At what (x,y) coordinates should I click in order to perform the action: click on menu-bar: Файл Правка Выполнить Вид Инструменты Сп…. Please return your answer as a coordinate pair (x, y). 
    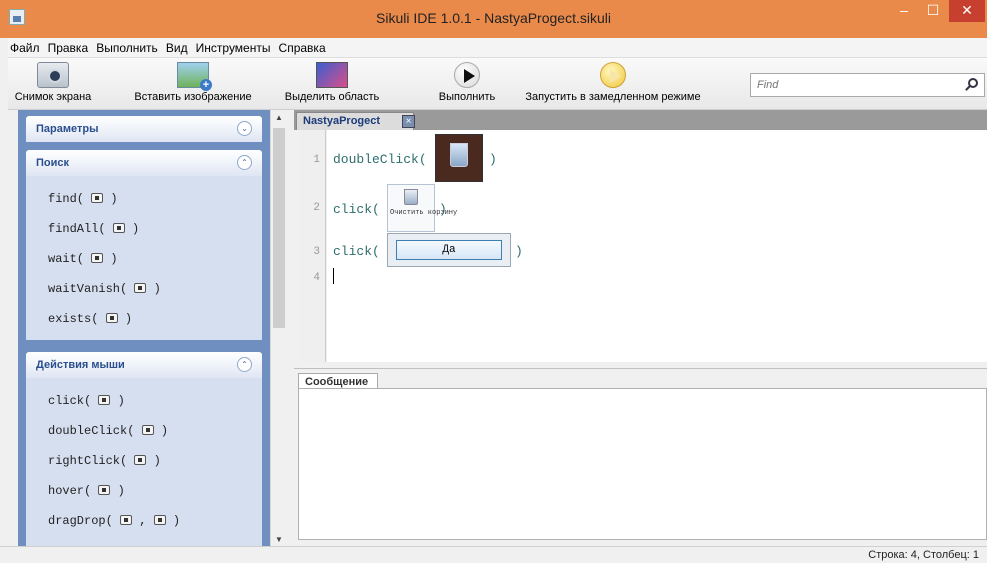
    Looking at the image, I should click on (497, 48).